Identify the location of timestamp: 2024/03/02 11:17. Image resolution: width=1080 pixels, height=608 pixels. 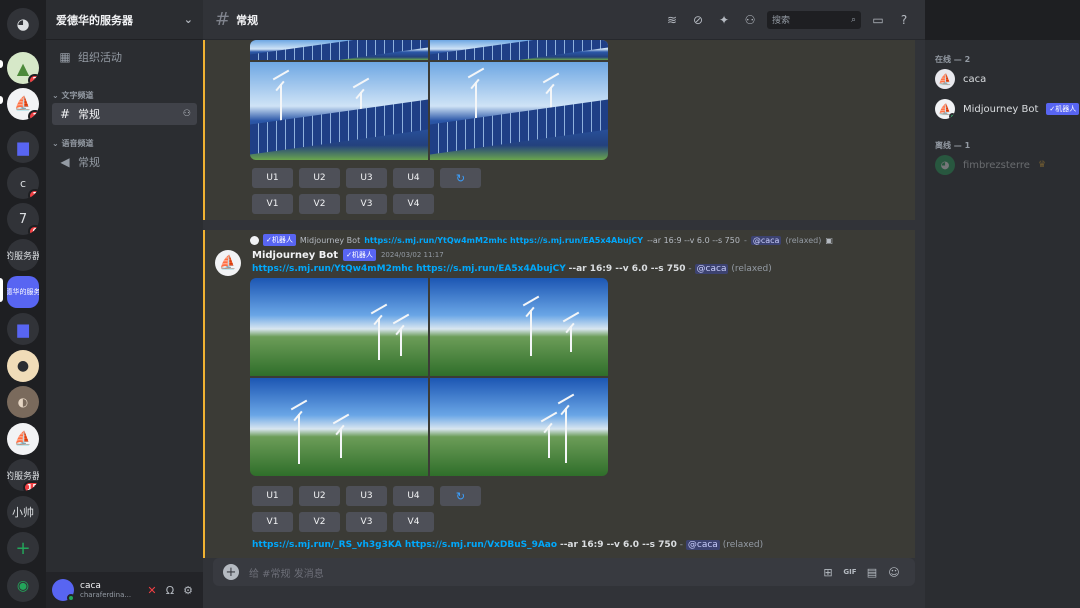
(412, 255).